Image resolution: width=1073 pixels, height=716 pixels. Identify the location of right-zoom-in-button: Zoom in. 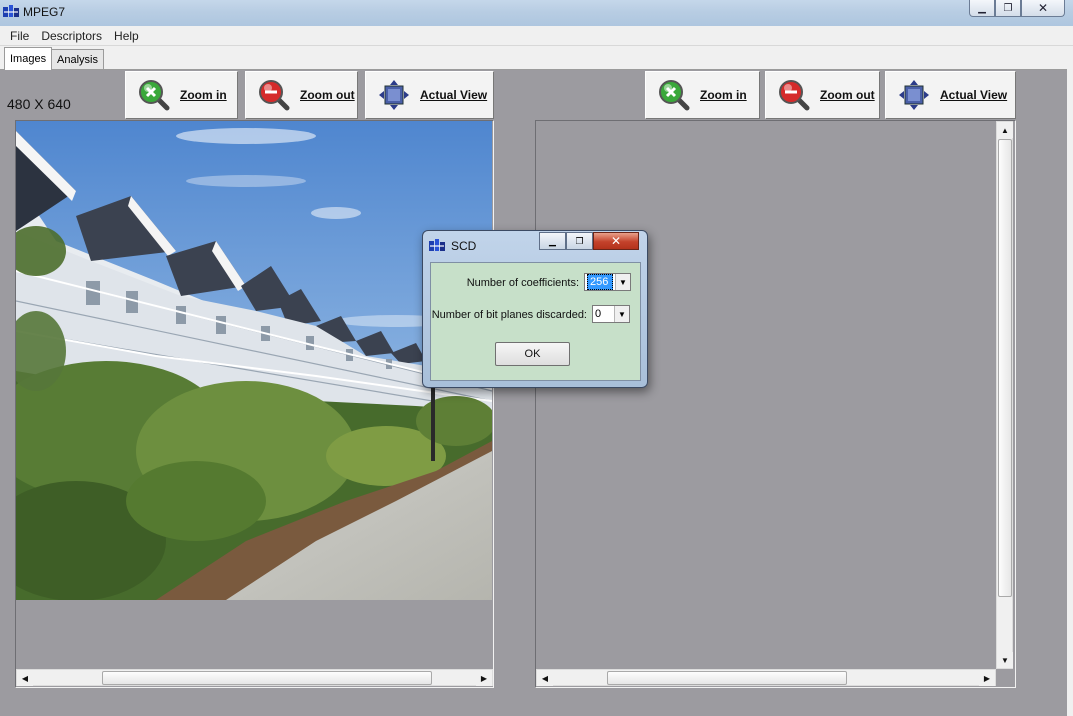
(702, 95).